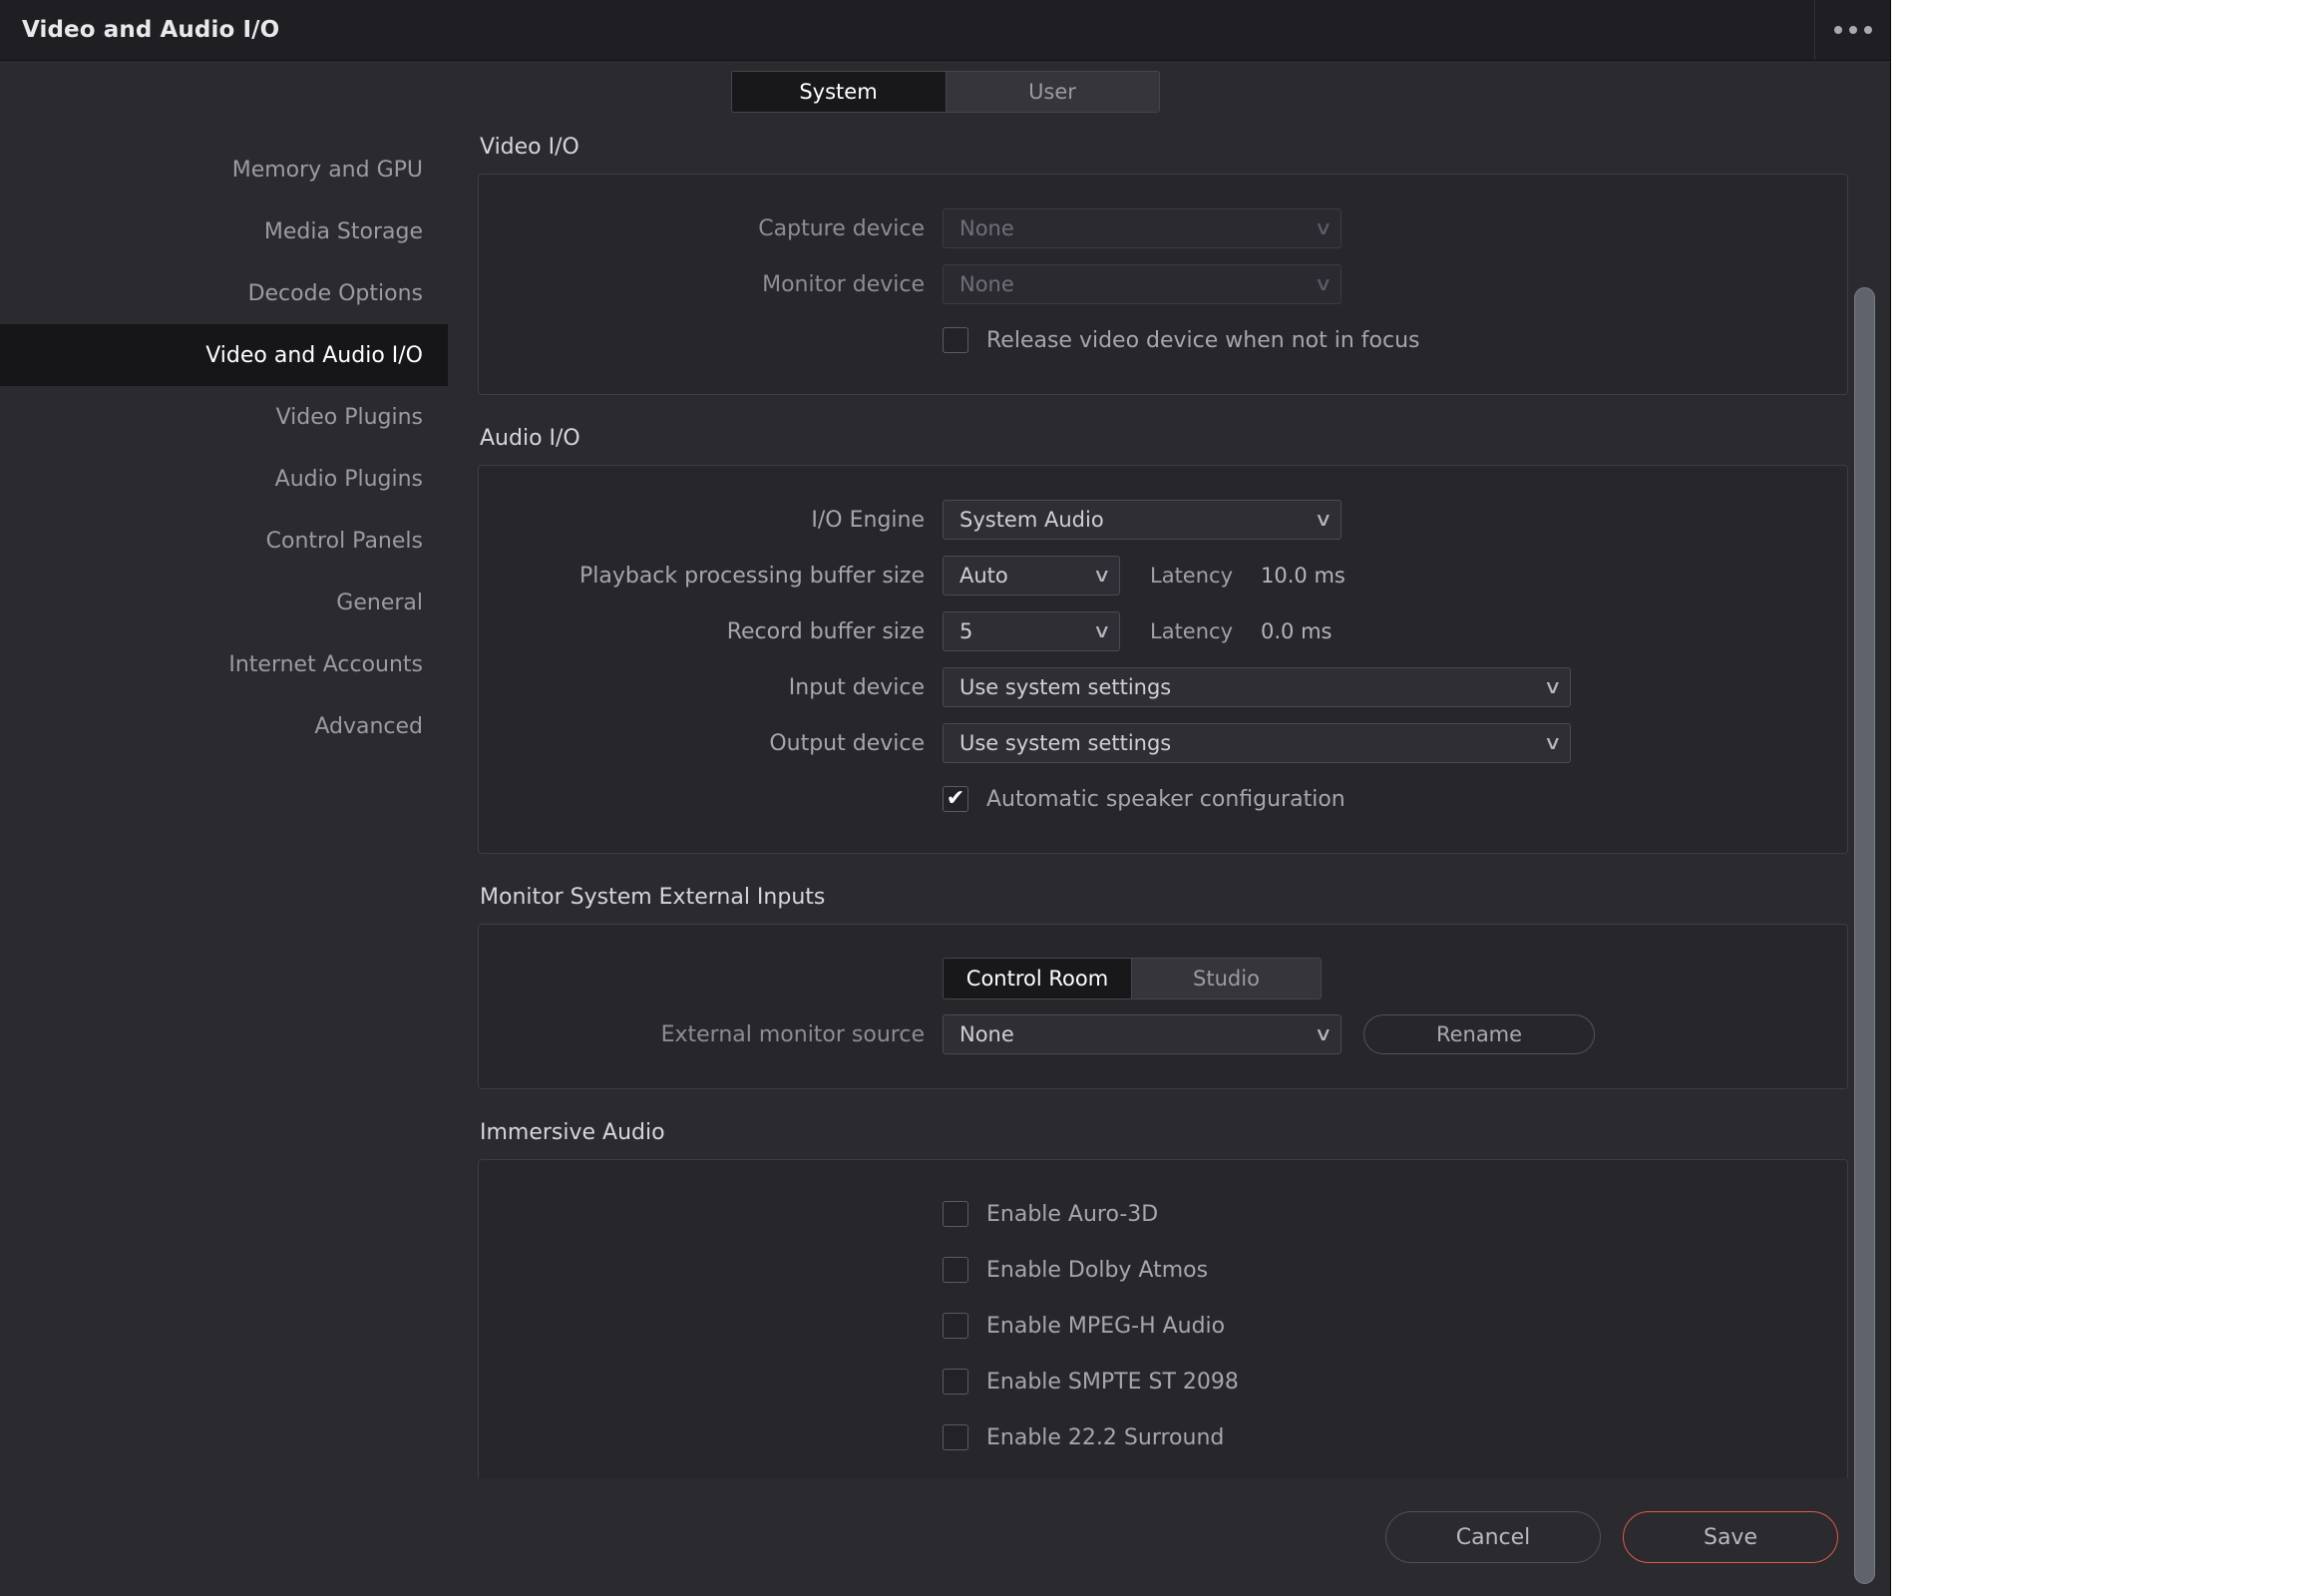  I want to click on external-monitor-source-row: External monitor source None ∨ Rename, so click(1163, 1034).